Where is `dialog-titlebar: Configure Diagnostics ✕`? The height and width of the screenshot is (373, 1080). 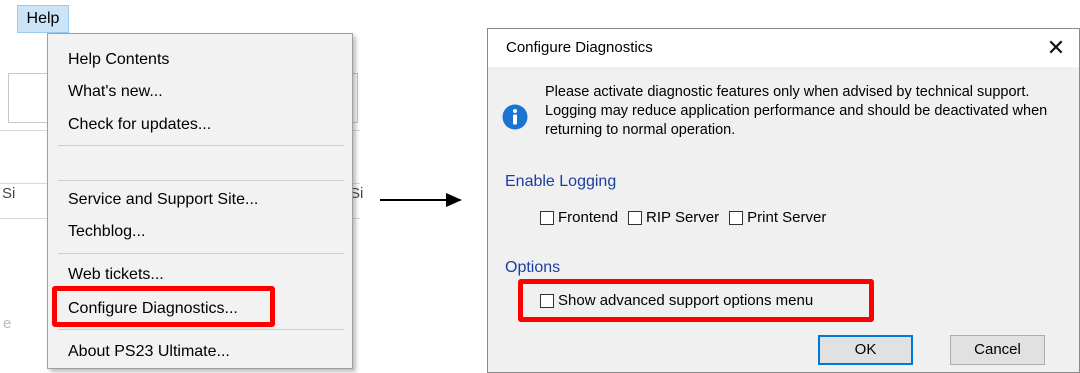
dialog-titlebar: Configure Diagnostics ✕ is located at coordinates (783, 48).